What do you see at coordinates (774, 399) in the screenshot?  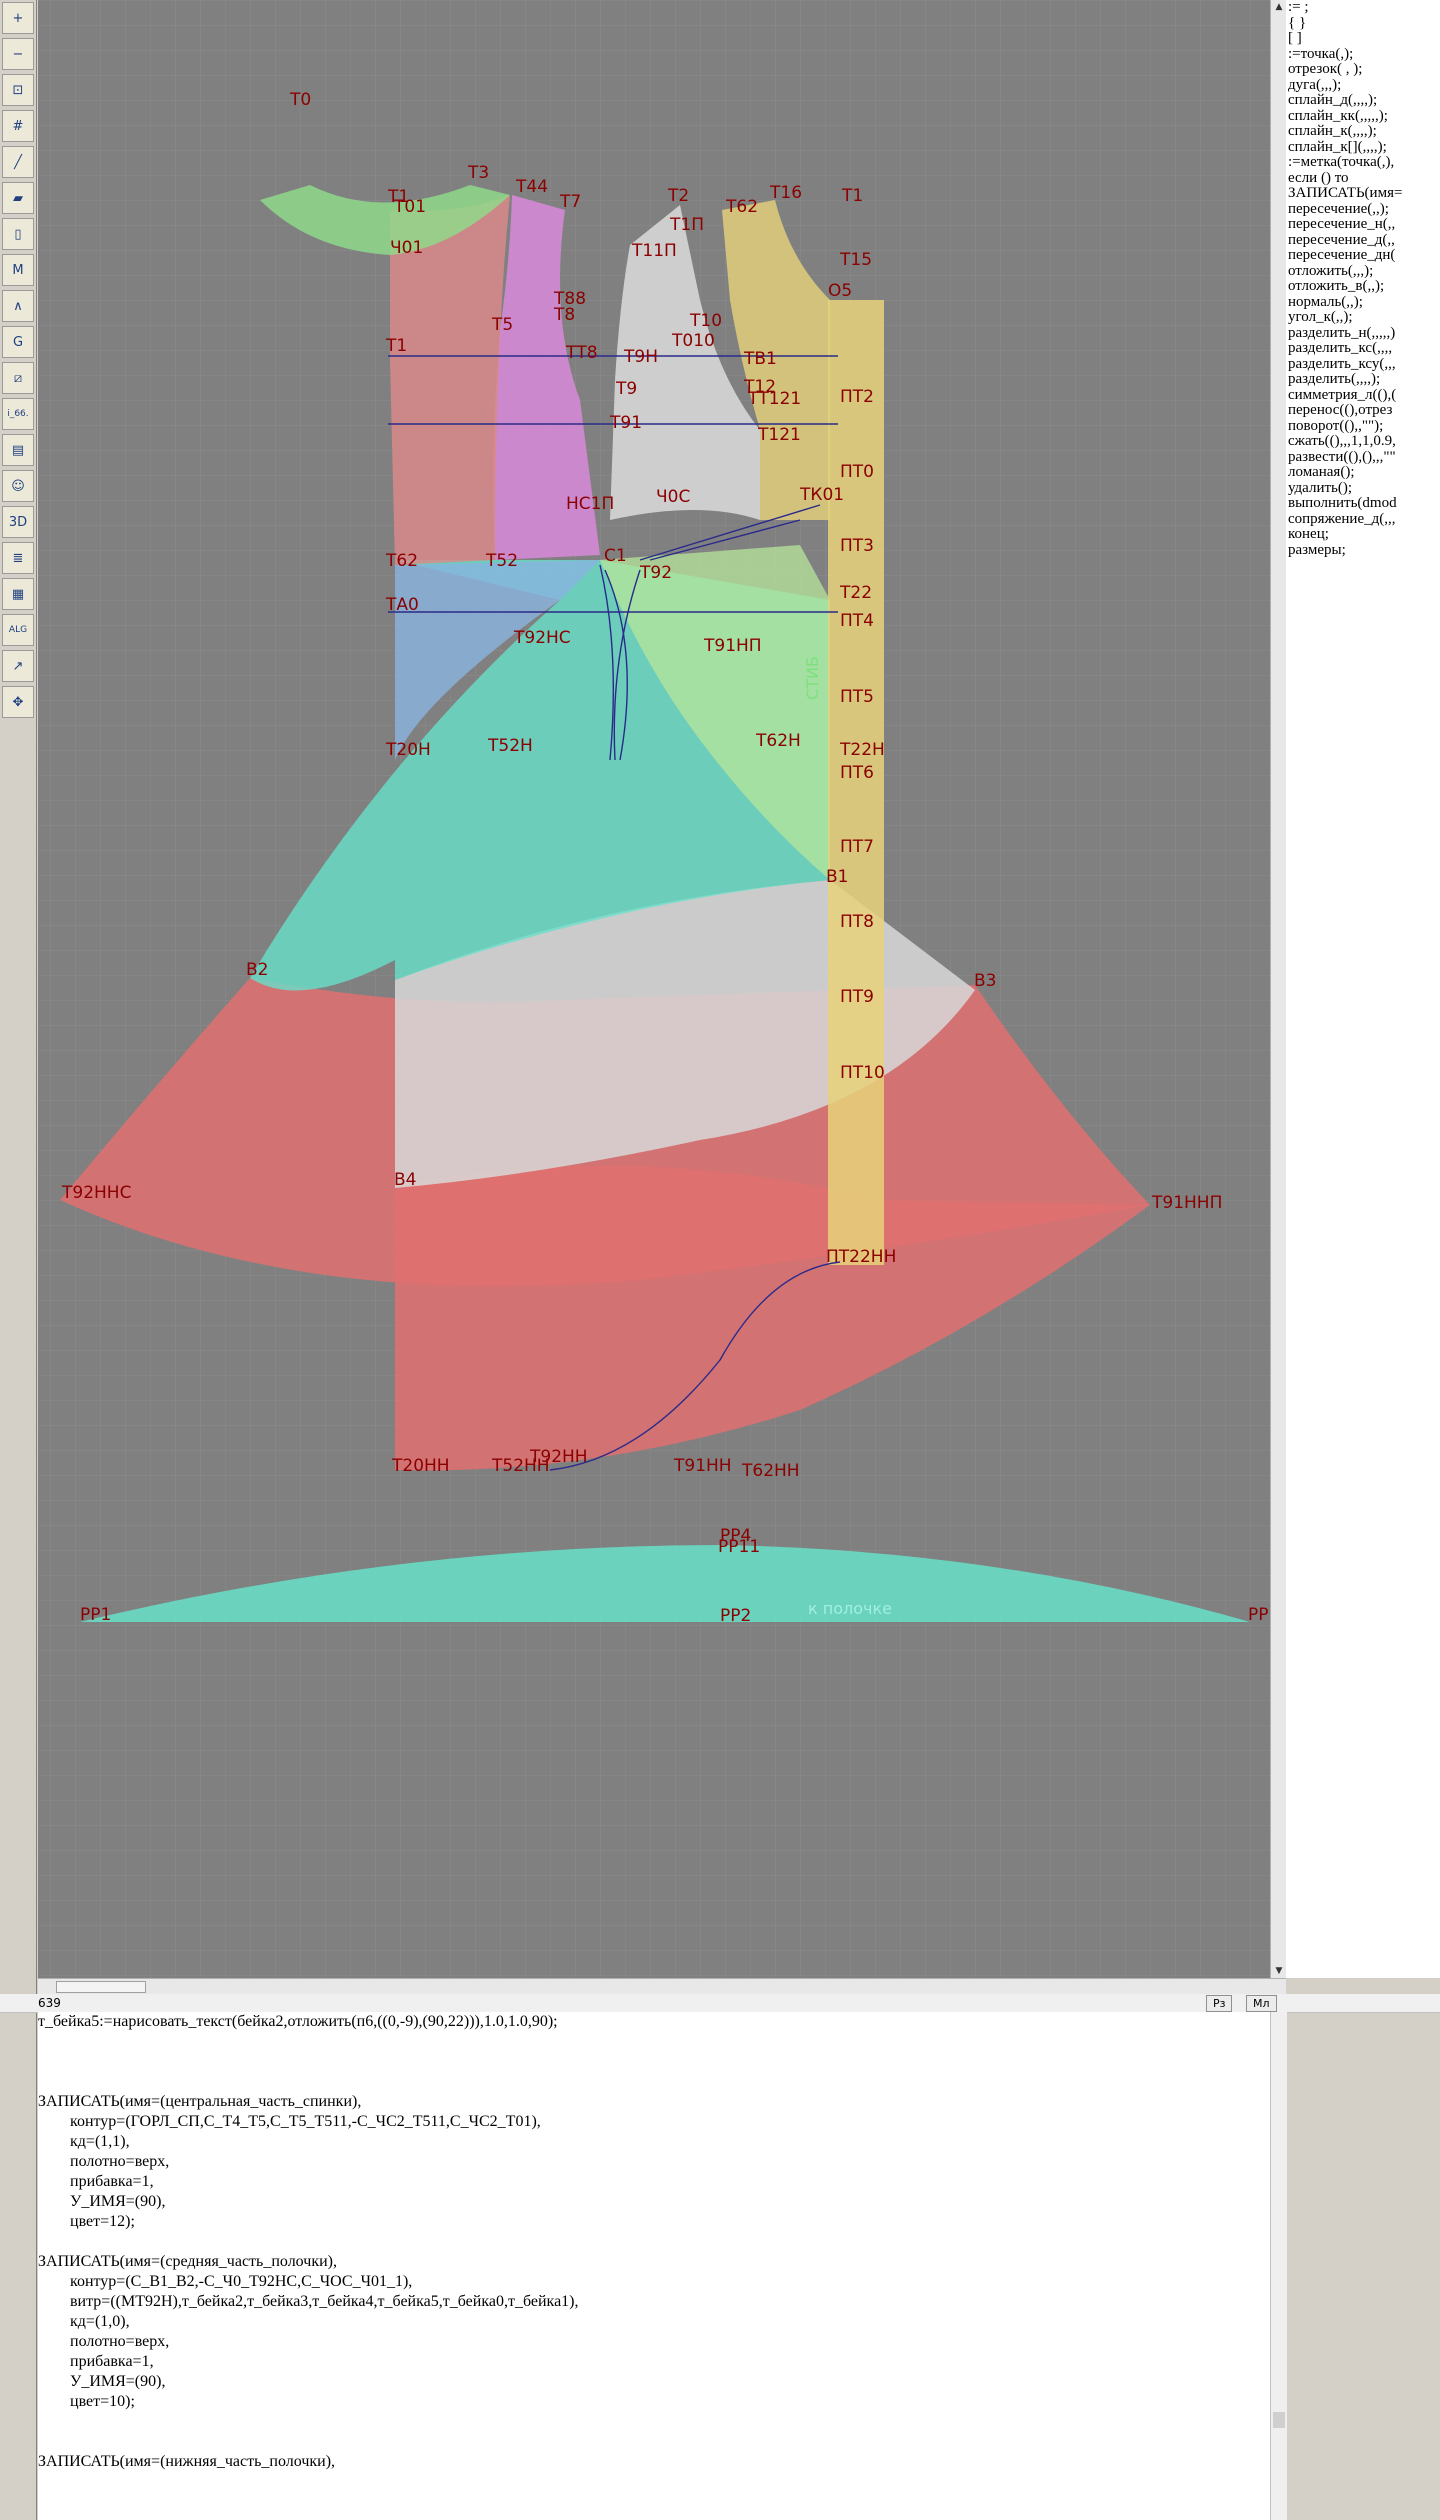 I see `point-label: ТТ121` at bounding box center [774, 399].